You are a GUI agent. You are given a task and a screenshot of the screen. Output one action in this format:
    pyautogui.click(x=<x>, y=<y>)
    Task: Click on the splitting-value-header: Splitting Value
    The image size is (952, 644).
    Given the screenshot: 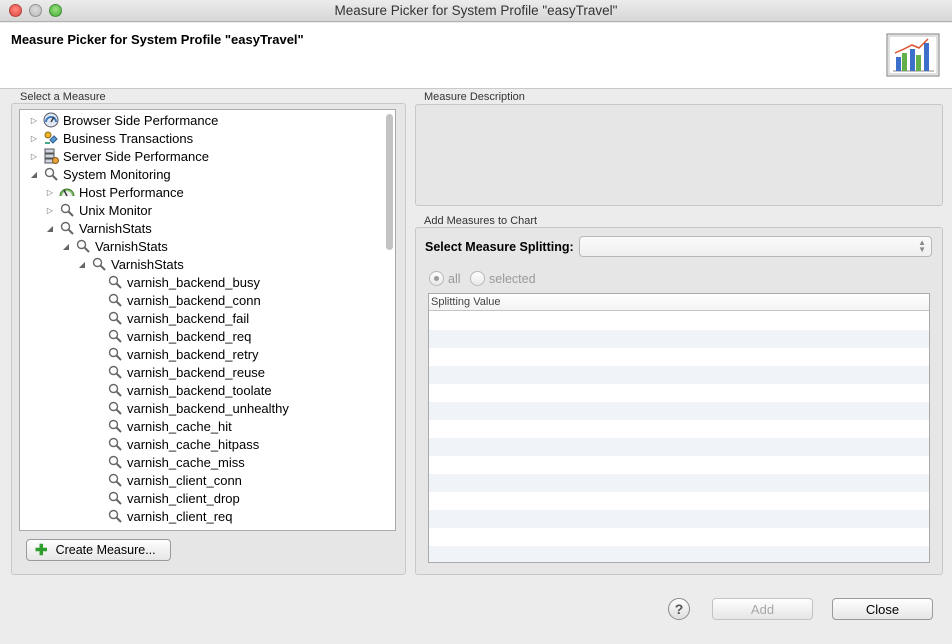 What is the action you would take?
    pyautogui.click(x=679, y=302)
    